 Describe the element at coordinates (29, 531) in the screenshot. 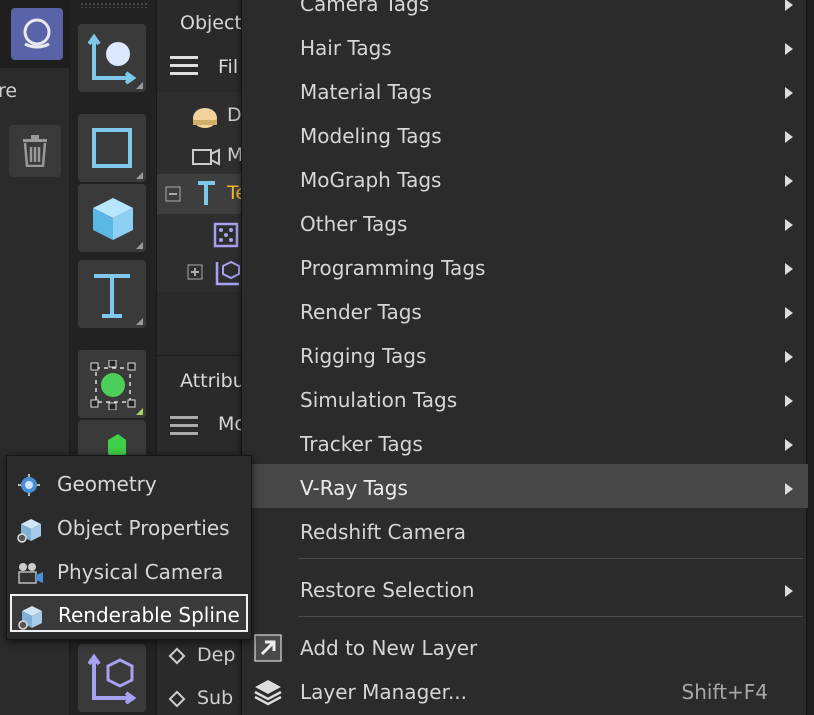

I see `object-properties-icon` at that location.